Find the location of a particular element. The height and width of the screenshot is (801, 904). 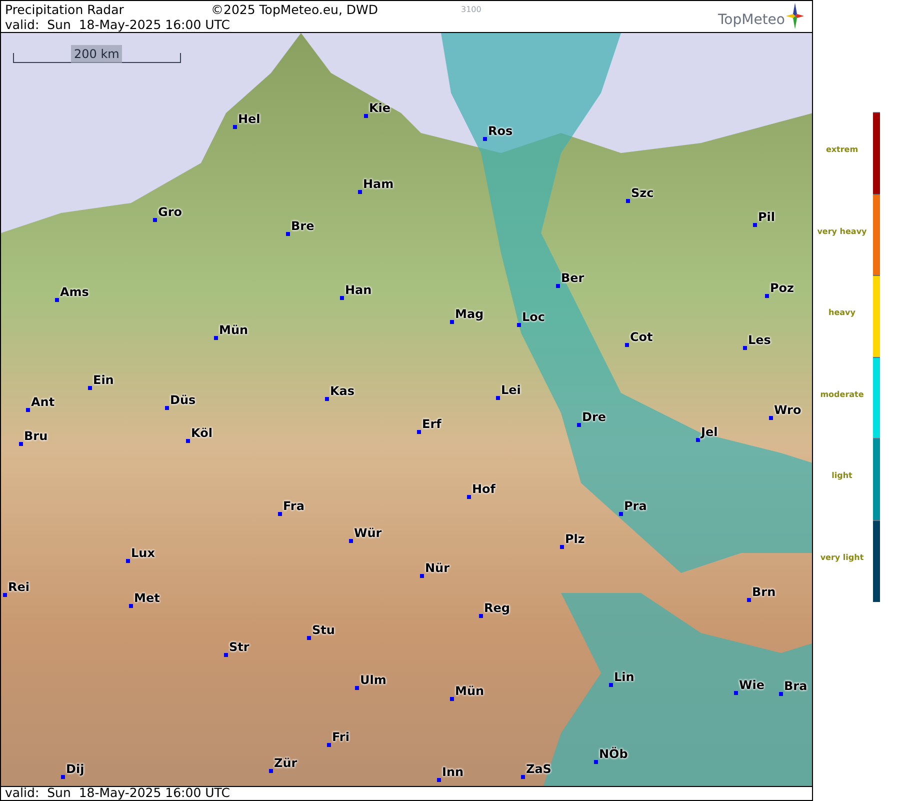

city-label: Bru is located at coordinates (36, 436).